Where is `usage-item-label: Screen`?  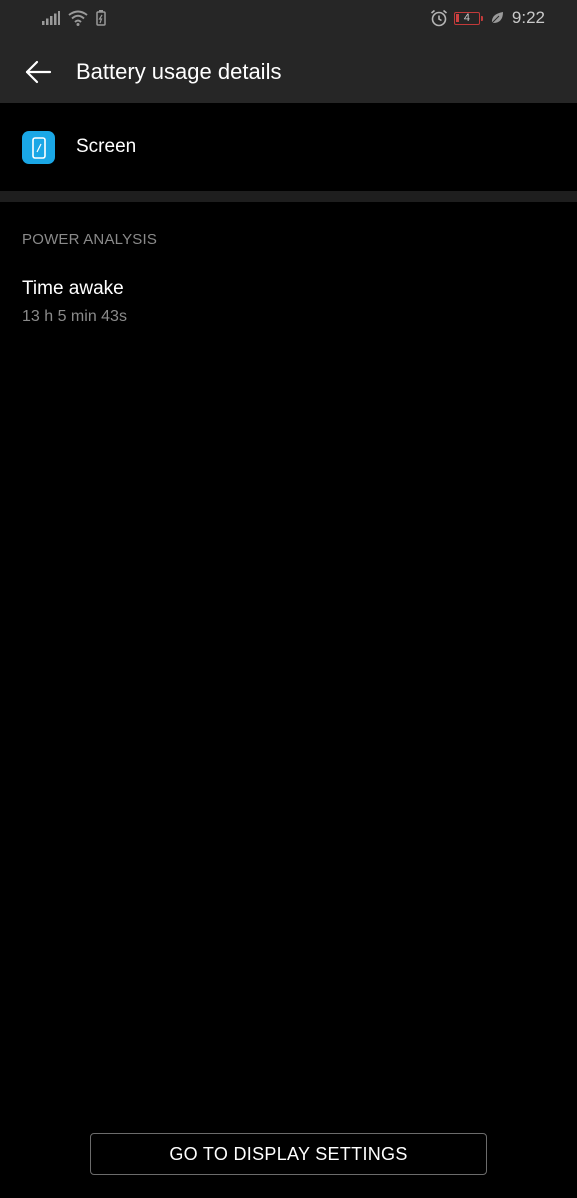 usage-item-label: Screen is located at coordinates (106, 146).